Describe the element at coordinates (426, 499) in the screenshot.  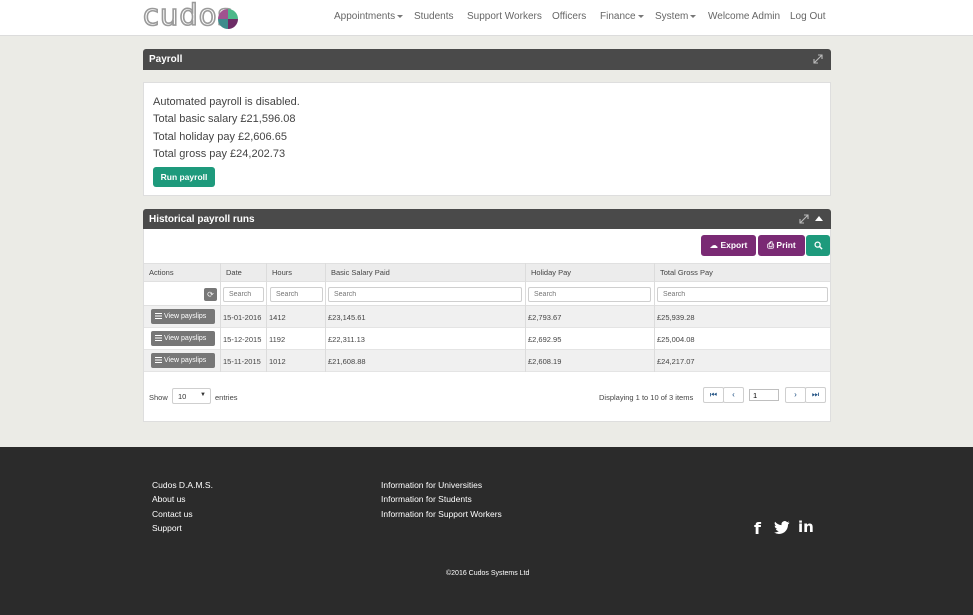
I see `footer-link-students: Information for Students` at that location.